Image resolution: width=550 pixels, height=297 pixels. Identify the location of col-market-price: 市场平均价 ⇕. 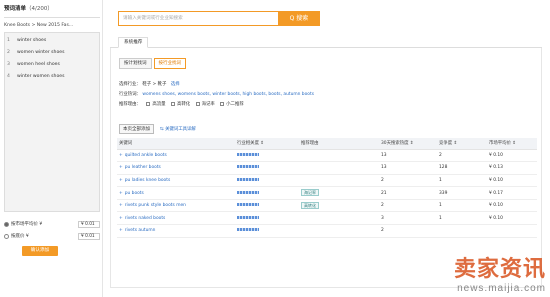
(512, 144).